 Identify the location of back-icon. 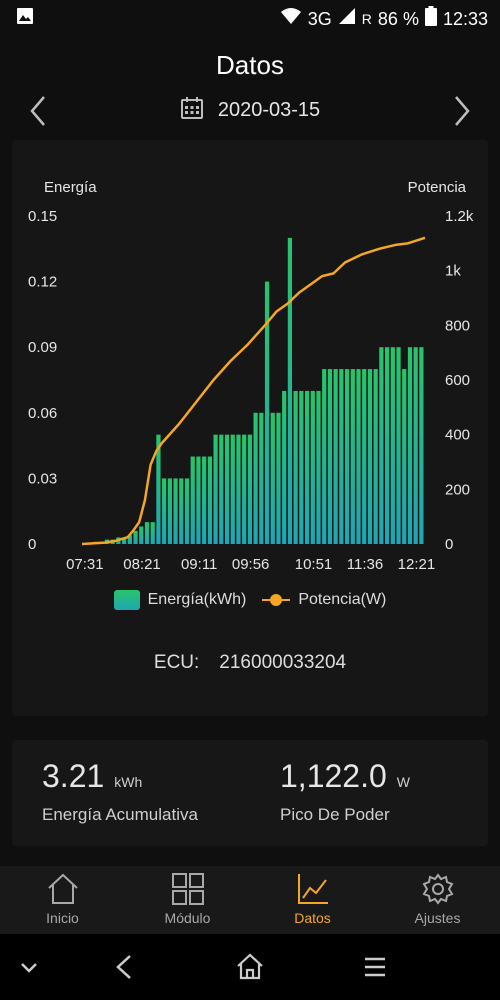
(123, 967).